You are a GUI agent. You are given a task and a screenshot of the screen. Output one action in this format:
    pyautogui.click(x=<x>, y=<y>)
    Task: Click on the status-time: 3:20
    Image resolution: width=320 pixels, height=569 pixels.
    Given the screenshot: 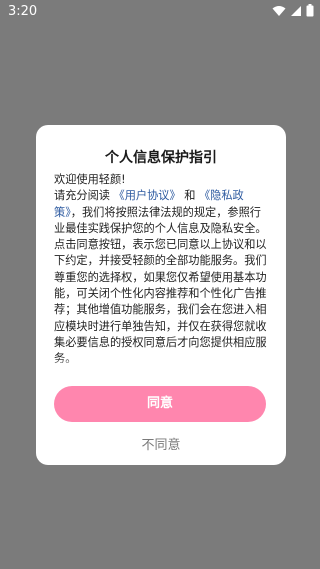 What is the action you would take?
    pyautogui.click(x=23, y=11)
    